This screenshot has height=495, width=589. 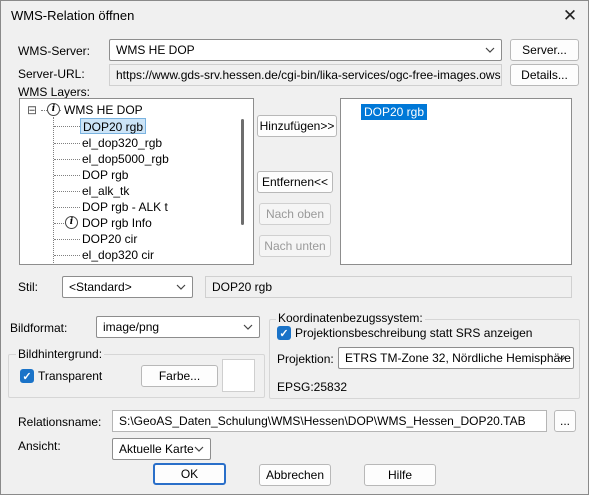 I want to click on tree-item-dop20-cir: DOP20 cir, so click(x=109, y=239).